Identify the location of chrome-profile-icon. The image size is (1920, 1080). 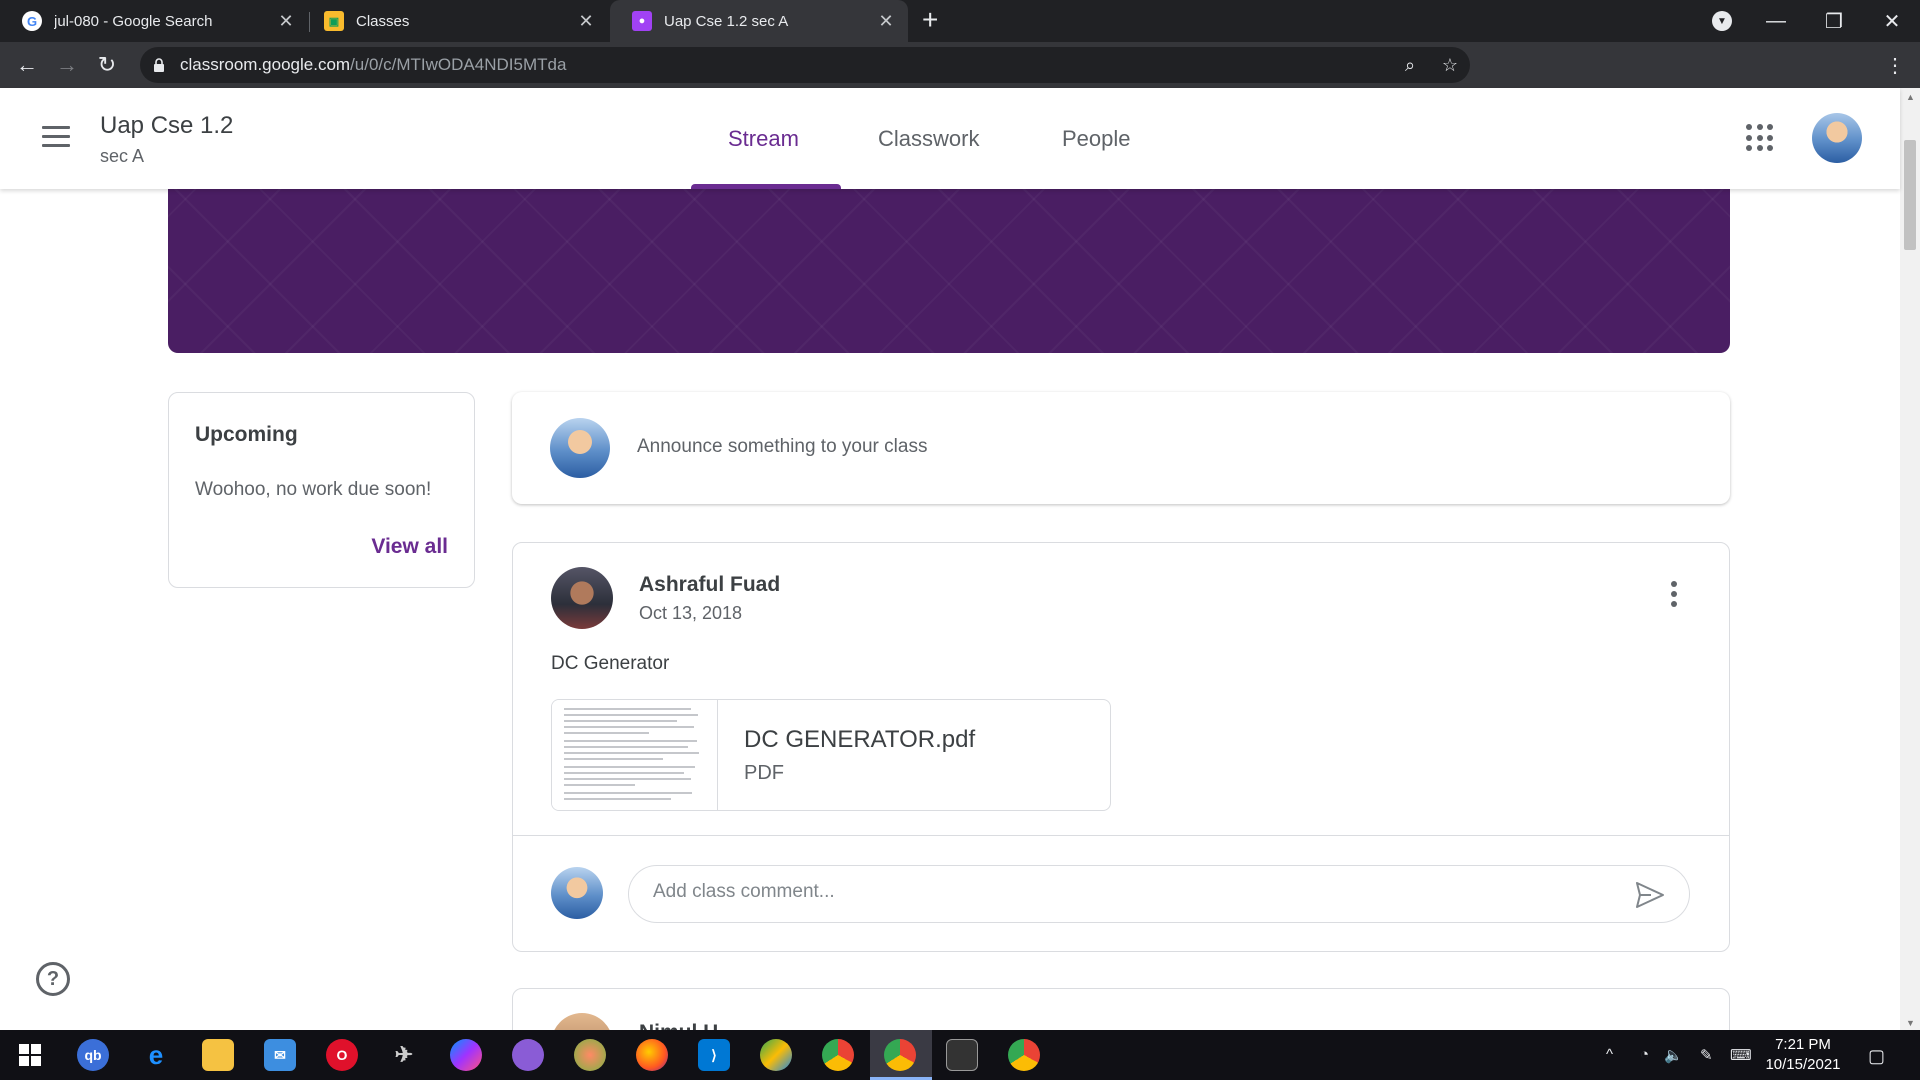
(1024, 1055).